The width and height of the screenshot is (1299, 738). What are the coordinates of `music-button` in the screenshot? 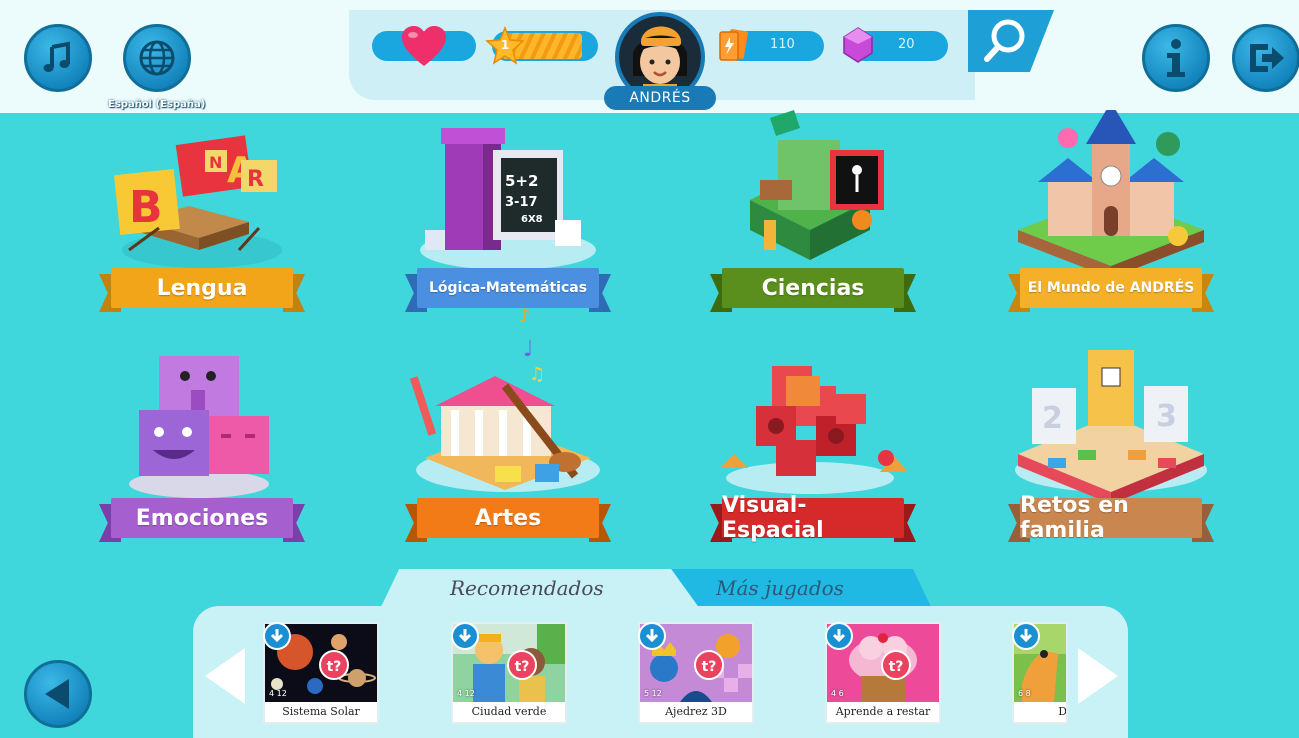 It's located at (58, 58).